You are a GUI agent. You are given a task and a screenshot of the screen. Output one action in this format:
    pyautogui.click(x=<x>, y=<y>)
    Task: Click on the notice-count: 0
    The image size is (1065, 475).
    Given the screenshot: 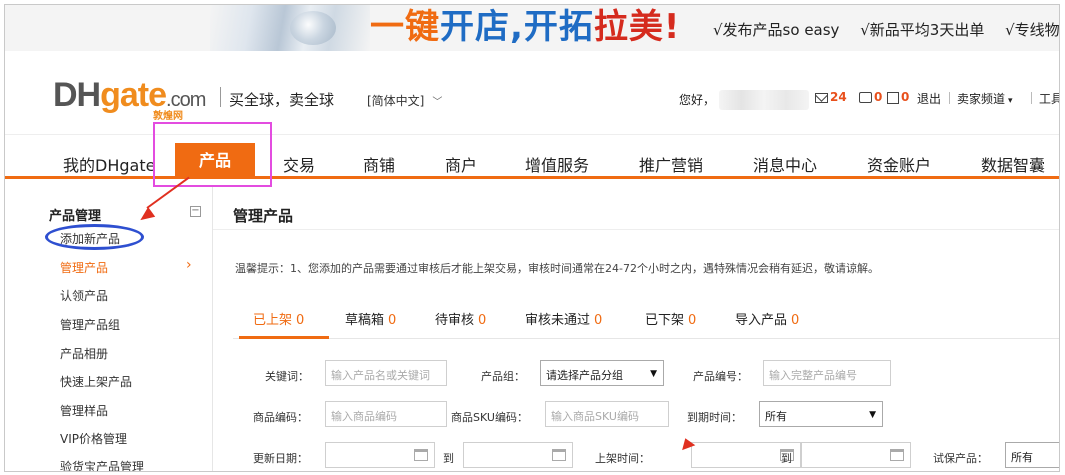 What is the action you would take?
    pyautogui.click(x=905, y=97)
    